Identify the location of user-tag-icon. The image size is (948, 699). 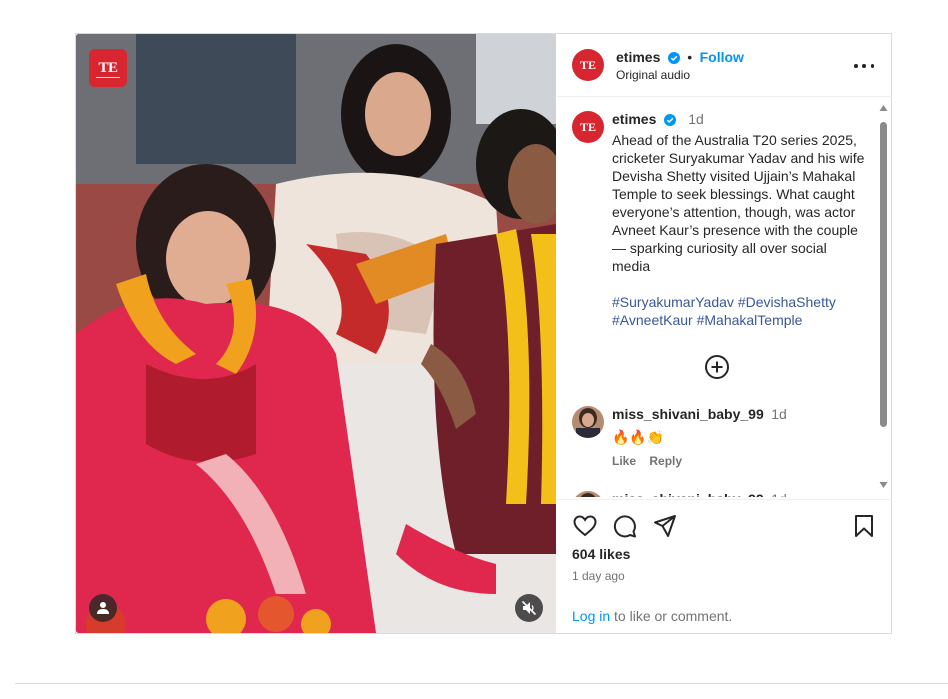
(103, 608).